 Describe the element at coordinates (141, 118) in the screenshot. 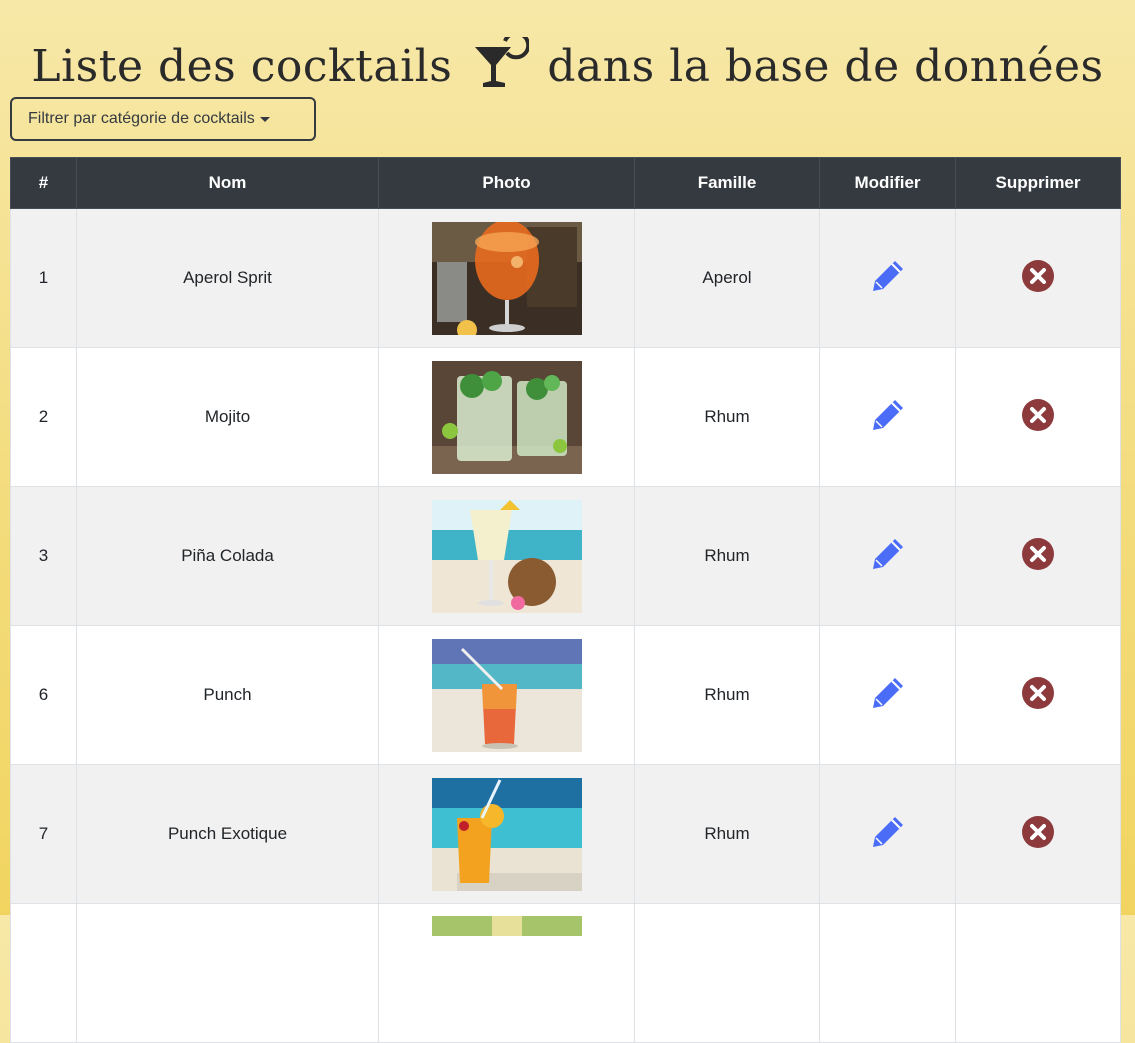

I see `filter-category-label: Filtrer par catégorie de cocktails` at that location.